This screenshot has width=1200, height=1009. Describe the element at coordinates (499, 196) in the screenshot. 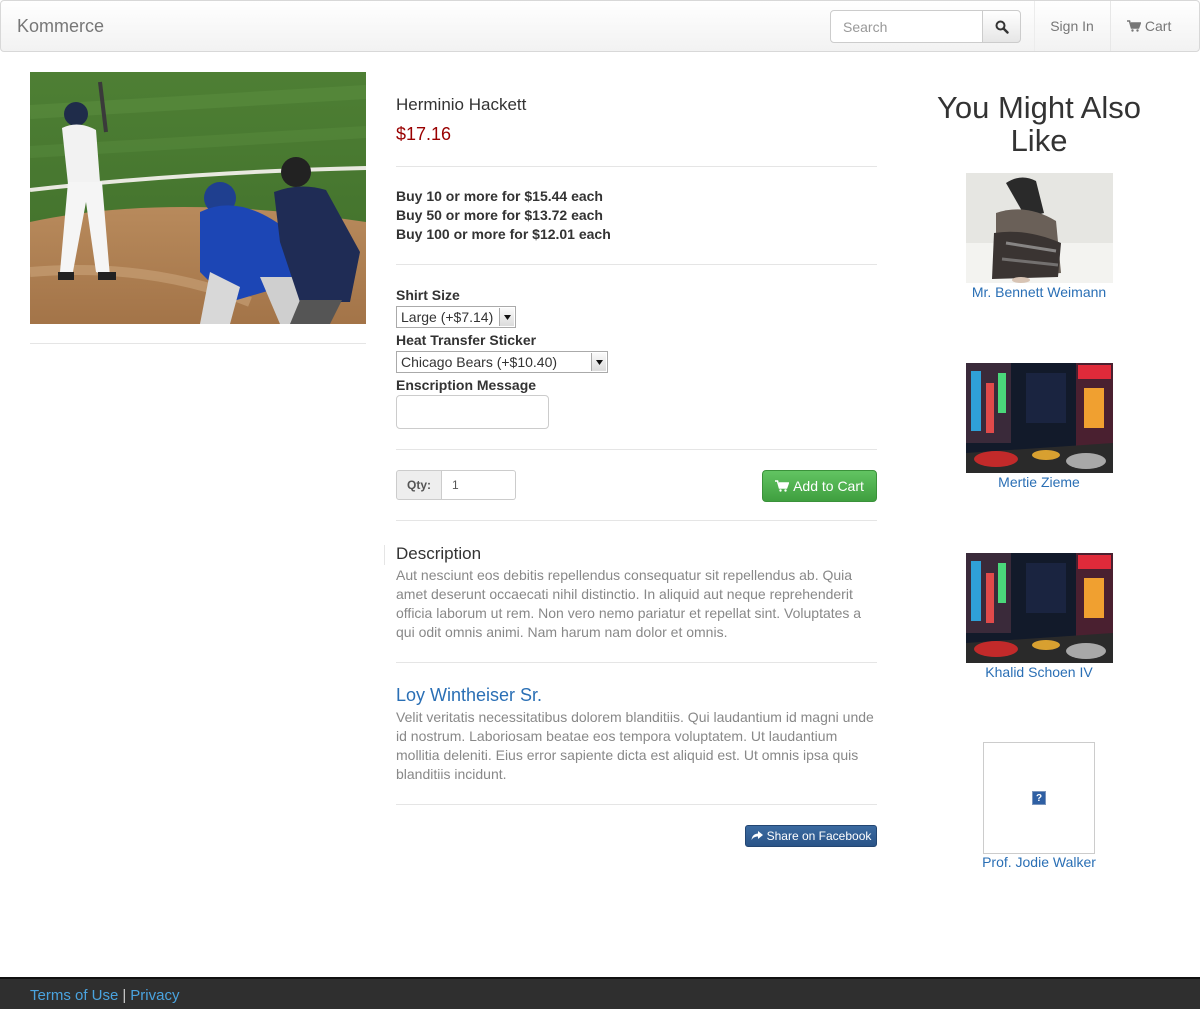

I see `bulk-price-tier: Buy 10 or more for $15.44 each` at that location.